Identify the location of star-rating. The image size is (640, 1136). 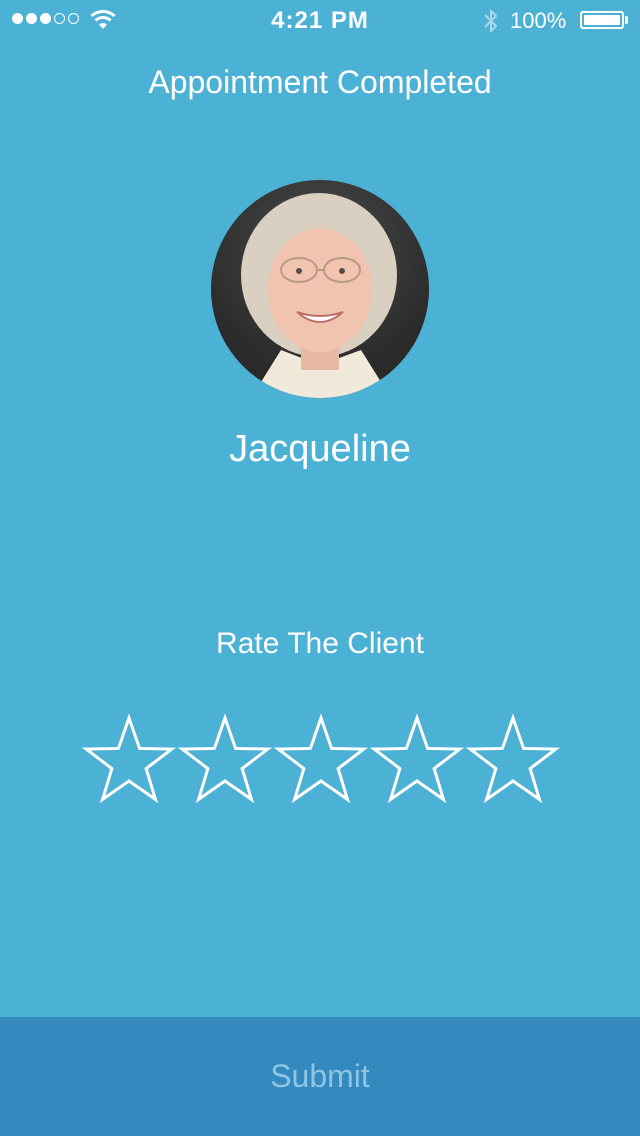
(321, 759).